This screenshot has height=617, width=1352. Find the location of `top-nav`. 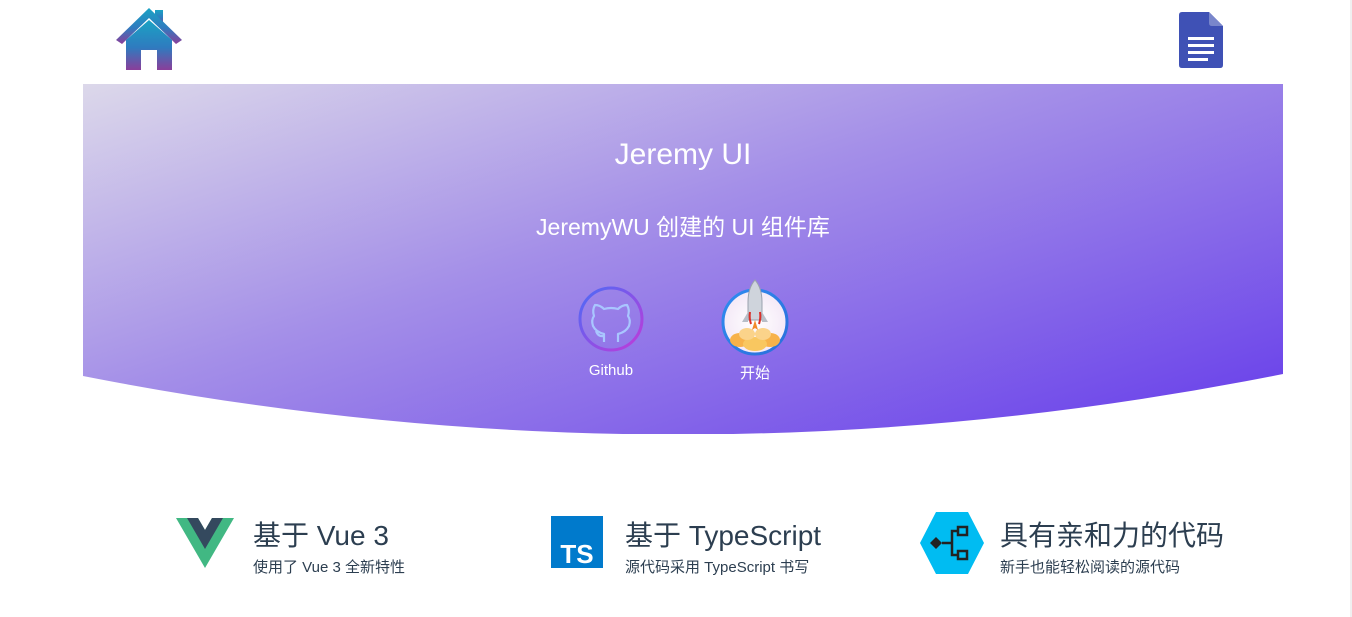

top-nav is located at coordinates (683, 42).